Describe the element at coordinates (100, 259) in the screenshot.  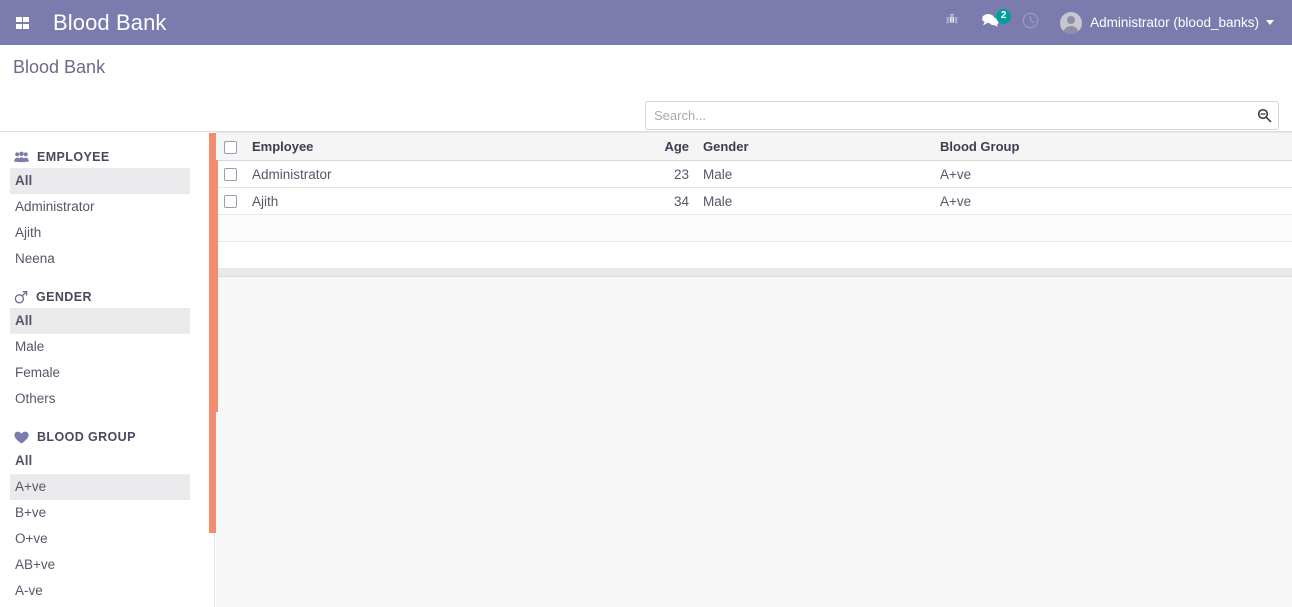
I see `sidebar-item-employee-neena: Neena` at that location.